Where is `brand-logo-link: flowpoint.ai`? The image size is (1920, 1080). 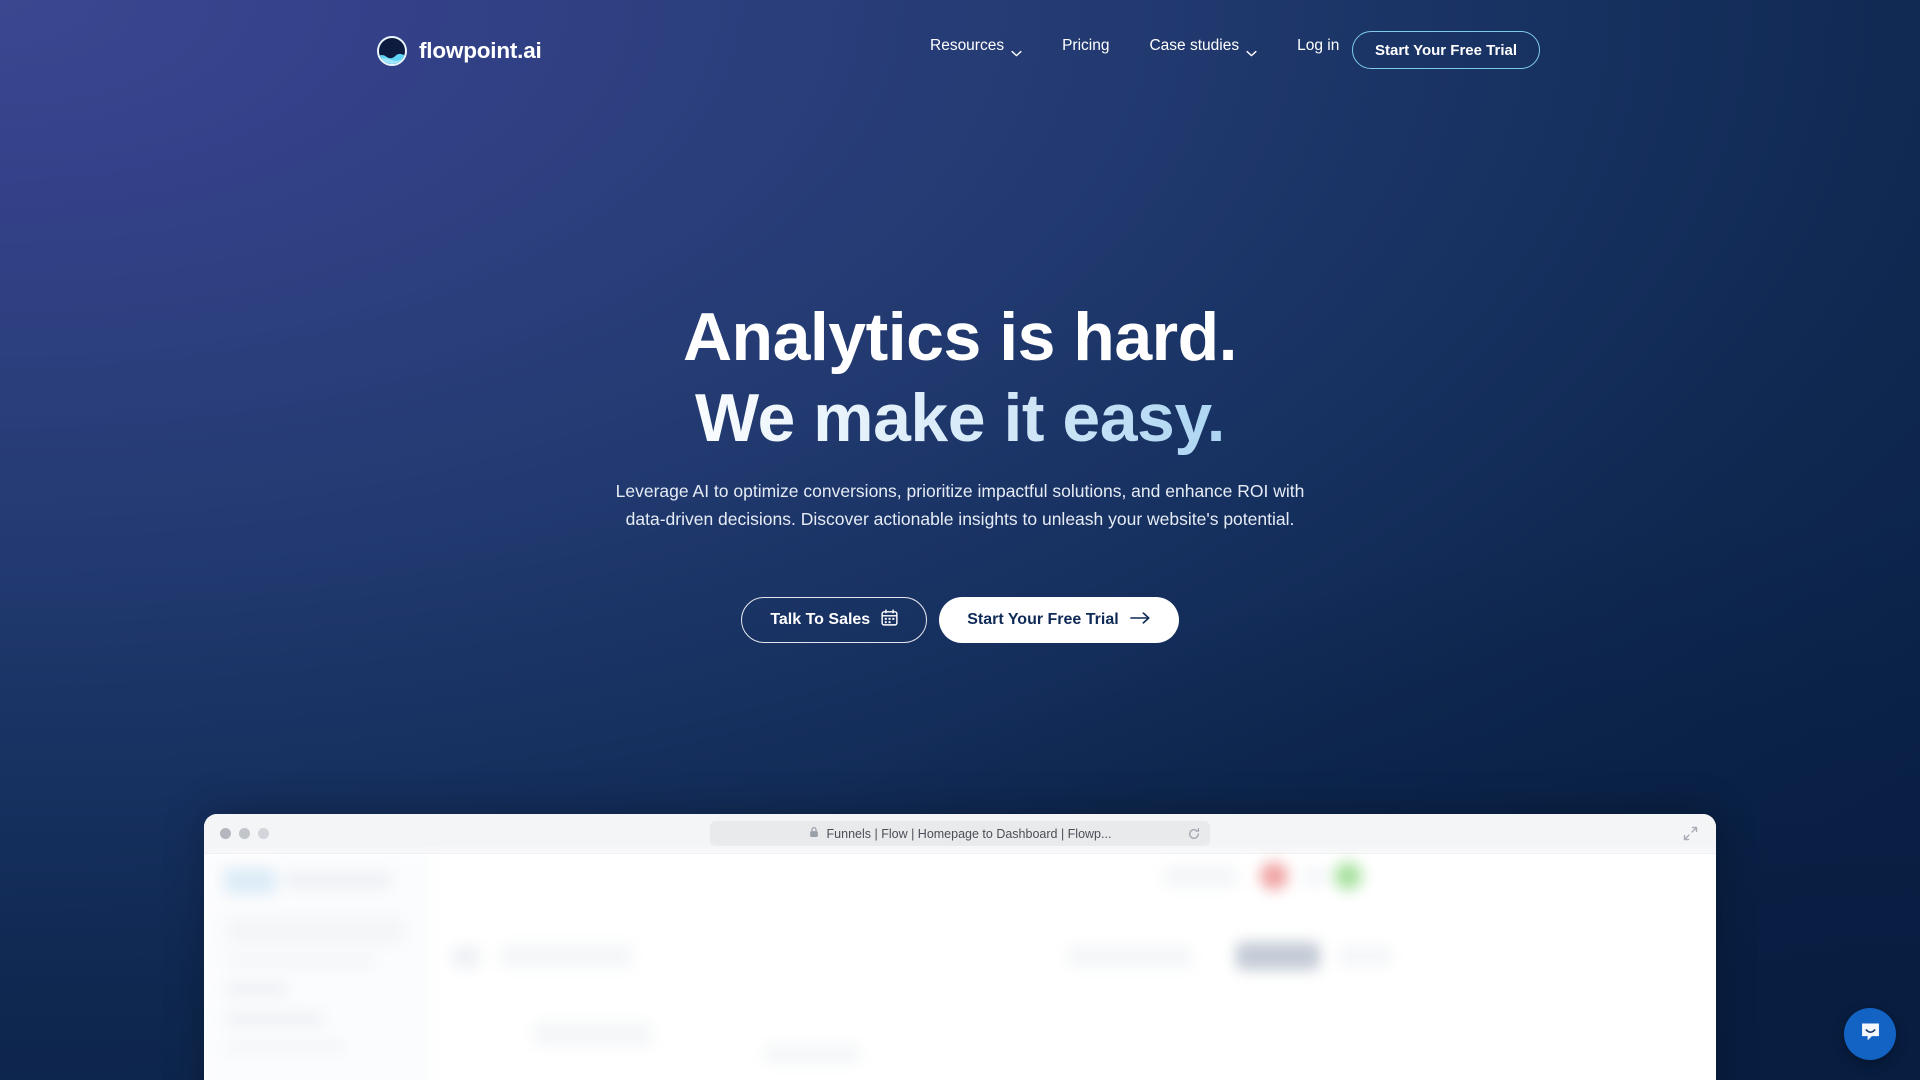
brand-logo-link: flowpoint.ai is located at coordinates (459, 51).